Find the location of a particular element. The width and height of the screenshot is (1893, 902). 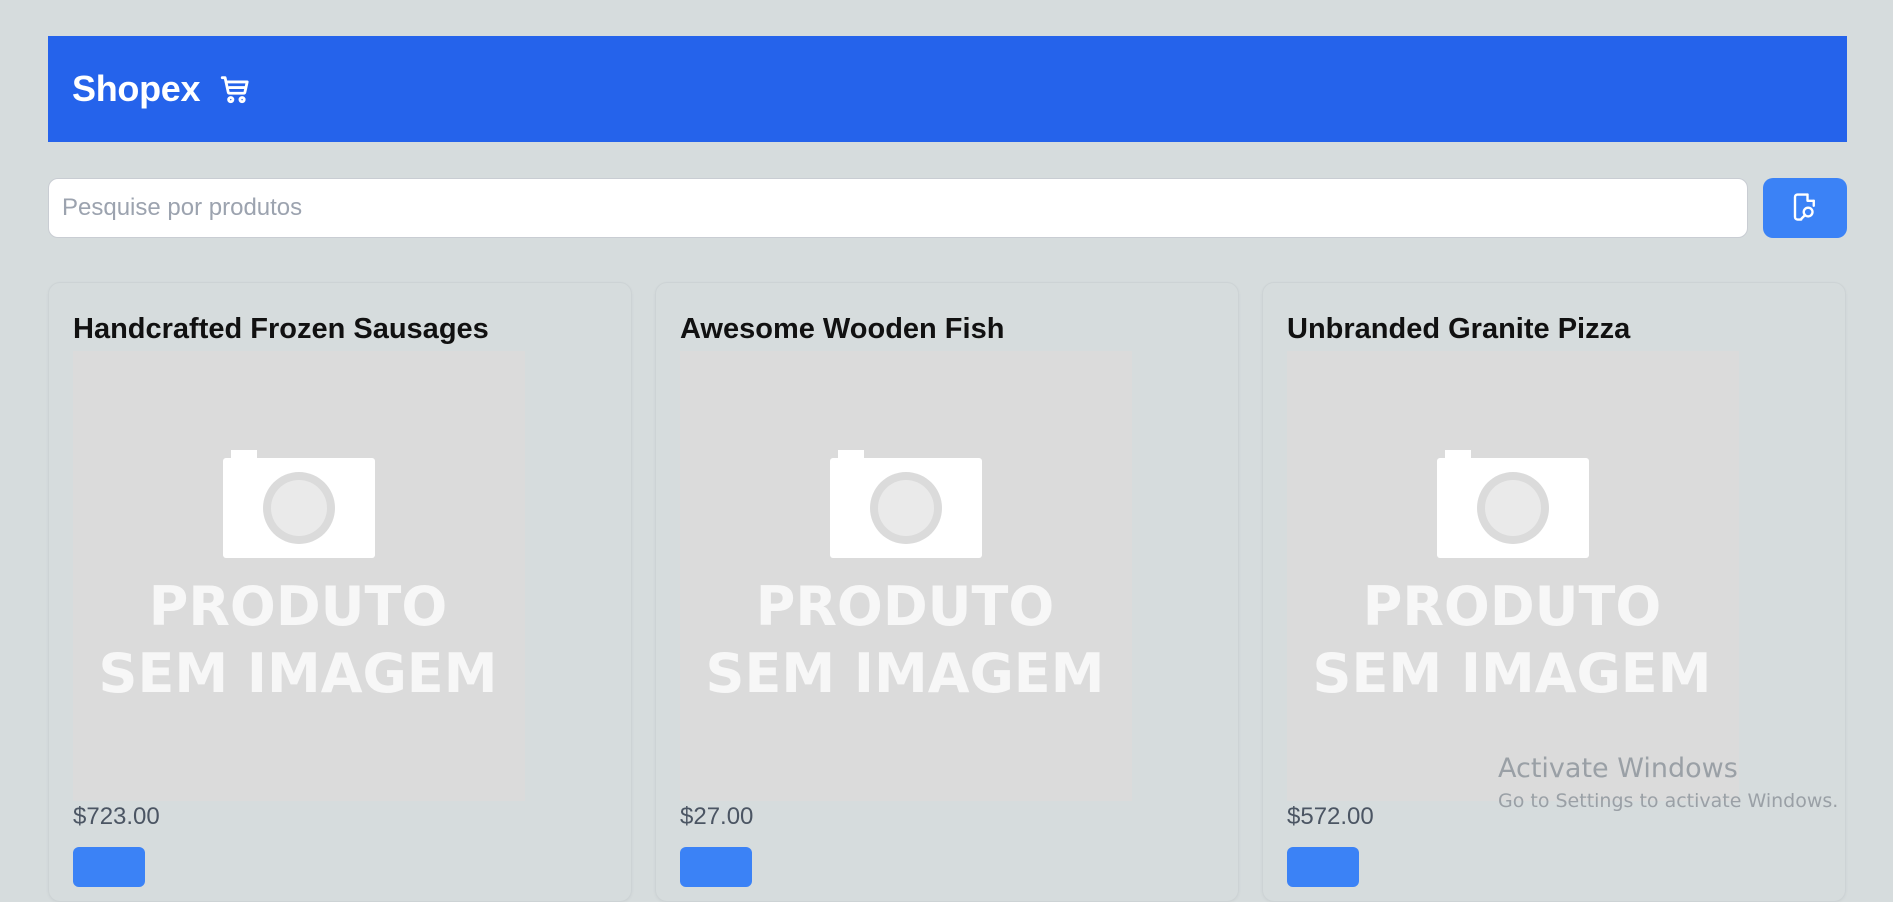

product-title: Unbranded Granite Pizza is located at coordinates (1458, 329).